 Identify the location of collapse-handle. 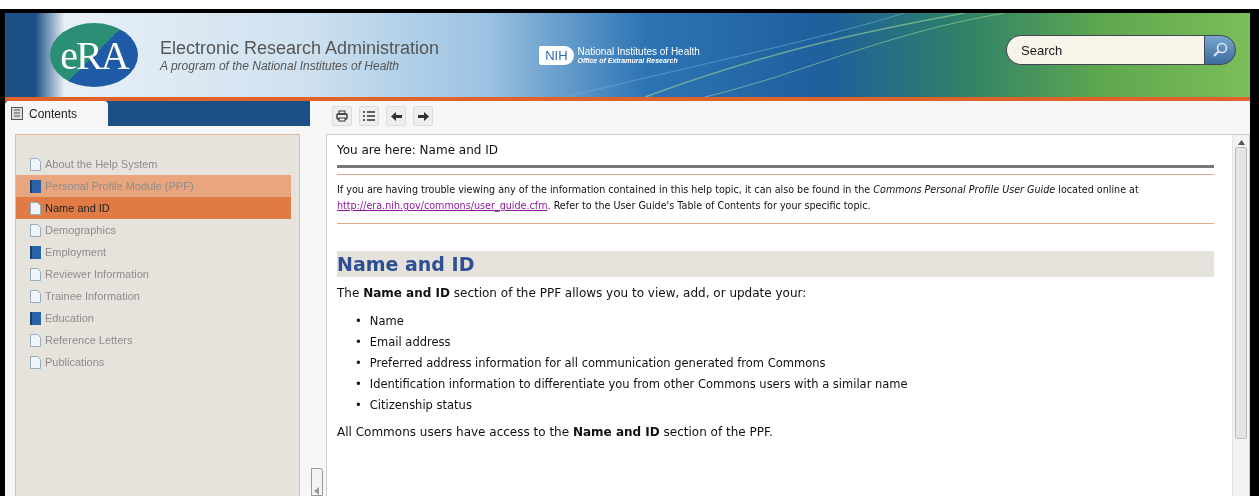
(317, 482).